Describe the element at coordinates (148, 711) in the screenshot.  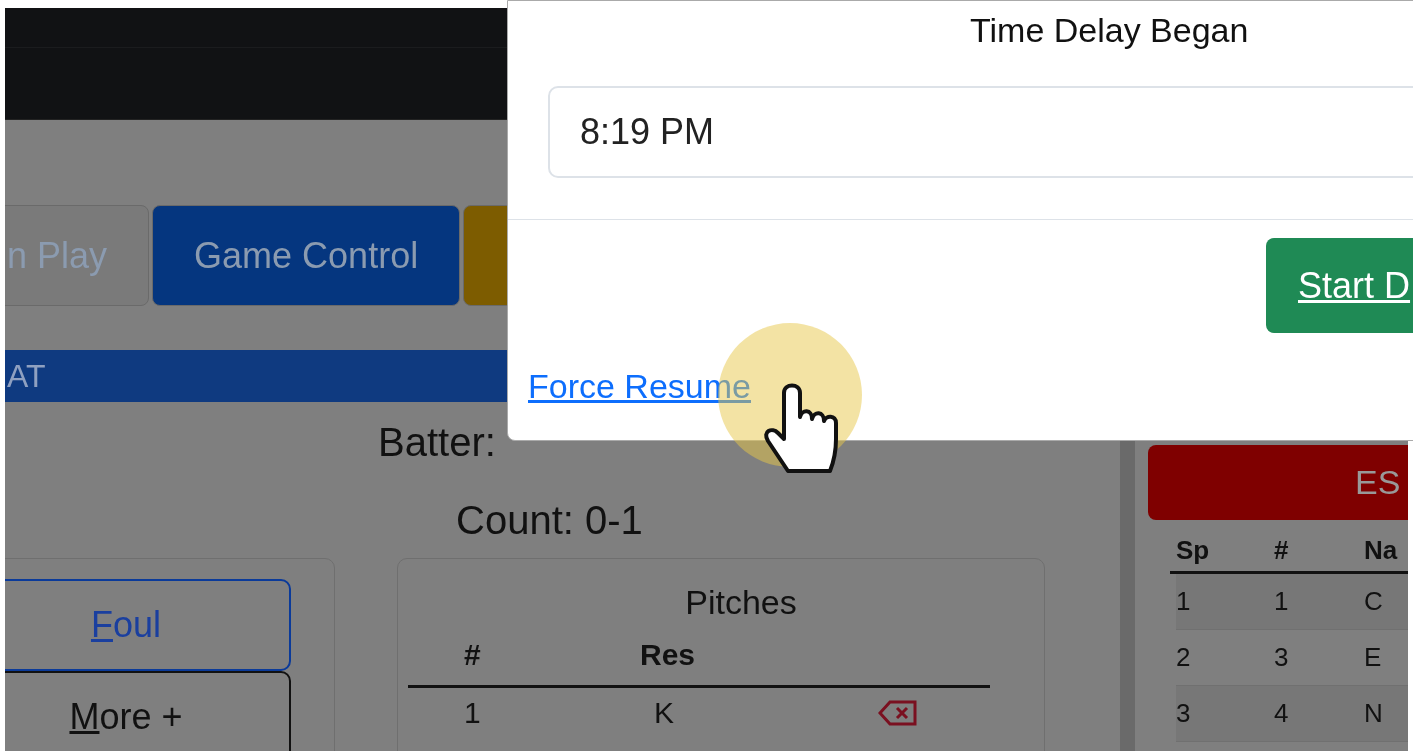
I see `more-button: More +` at that location.